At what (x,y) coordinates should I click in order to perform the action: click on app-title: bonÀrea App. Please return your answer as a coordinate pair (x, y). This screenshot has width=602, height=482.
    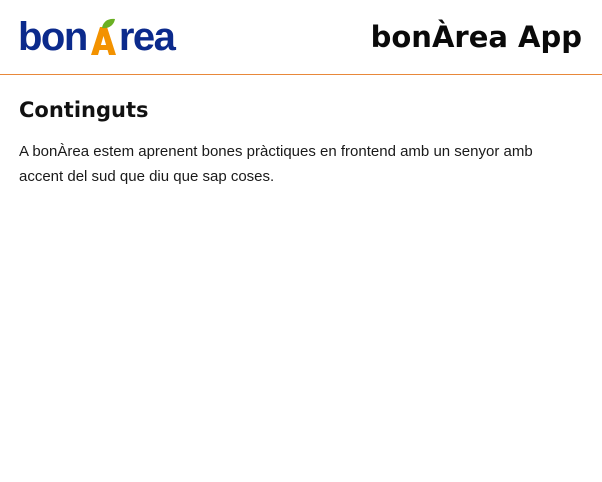
    Looking at the image, I should click on (476, 37).